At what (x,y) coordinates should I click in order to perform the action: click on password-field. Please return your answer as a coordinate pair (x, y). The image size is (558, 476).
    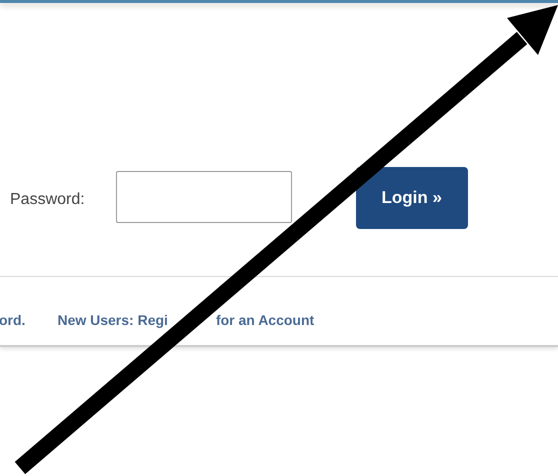
    Looking at the image, I should click on (204, 197).